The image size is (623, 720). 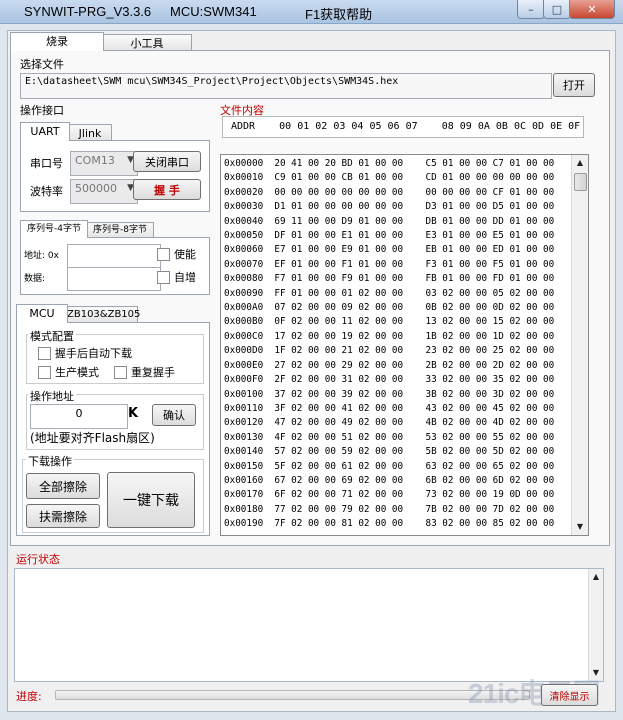 What do you see at coordinates (114, 256) in the screenshot?
I see `serial-address-input` at bounding box center [114, 256].